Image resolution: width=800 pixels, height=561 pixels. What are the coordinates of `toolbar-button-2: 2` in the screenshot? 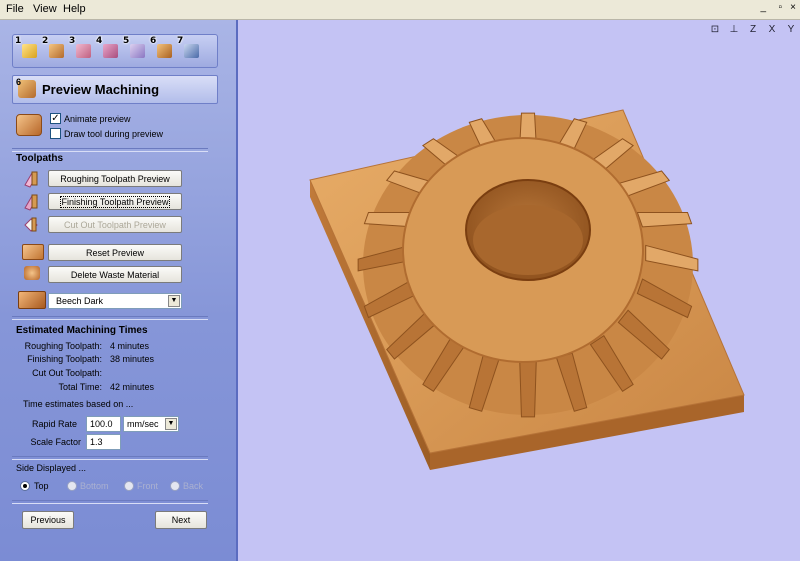 It's located at (54, 48).